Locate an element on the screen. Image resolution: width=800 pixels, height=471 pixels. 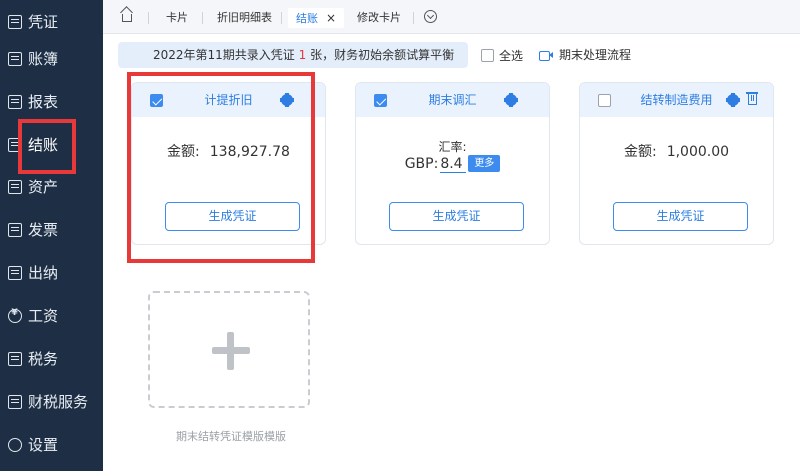
sidebar-item-label: 凭证 is located at coordinates (43, 22).